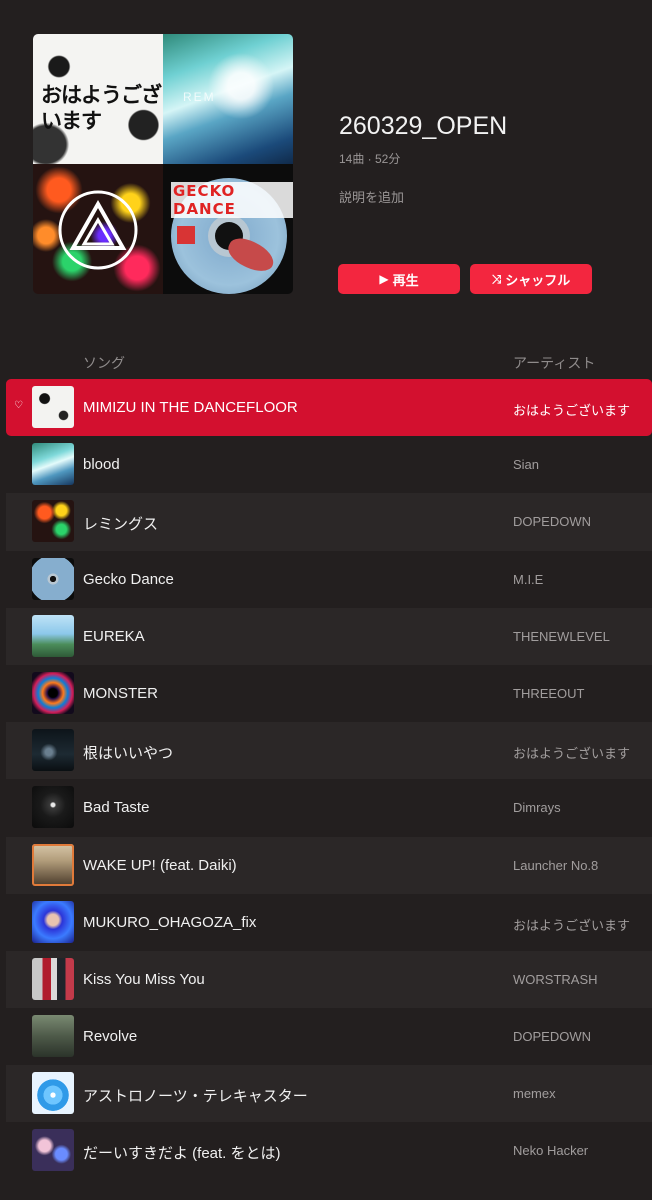 The image size is (652, 1200). What do you see at coordinates (405, 280) in the screenshot?
I see `play-button-label: 再生` at bounding box center [405, 280].